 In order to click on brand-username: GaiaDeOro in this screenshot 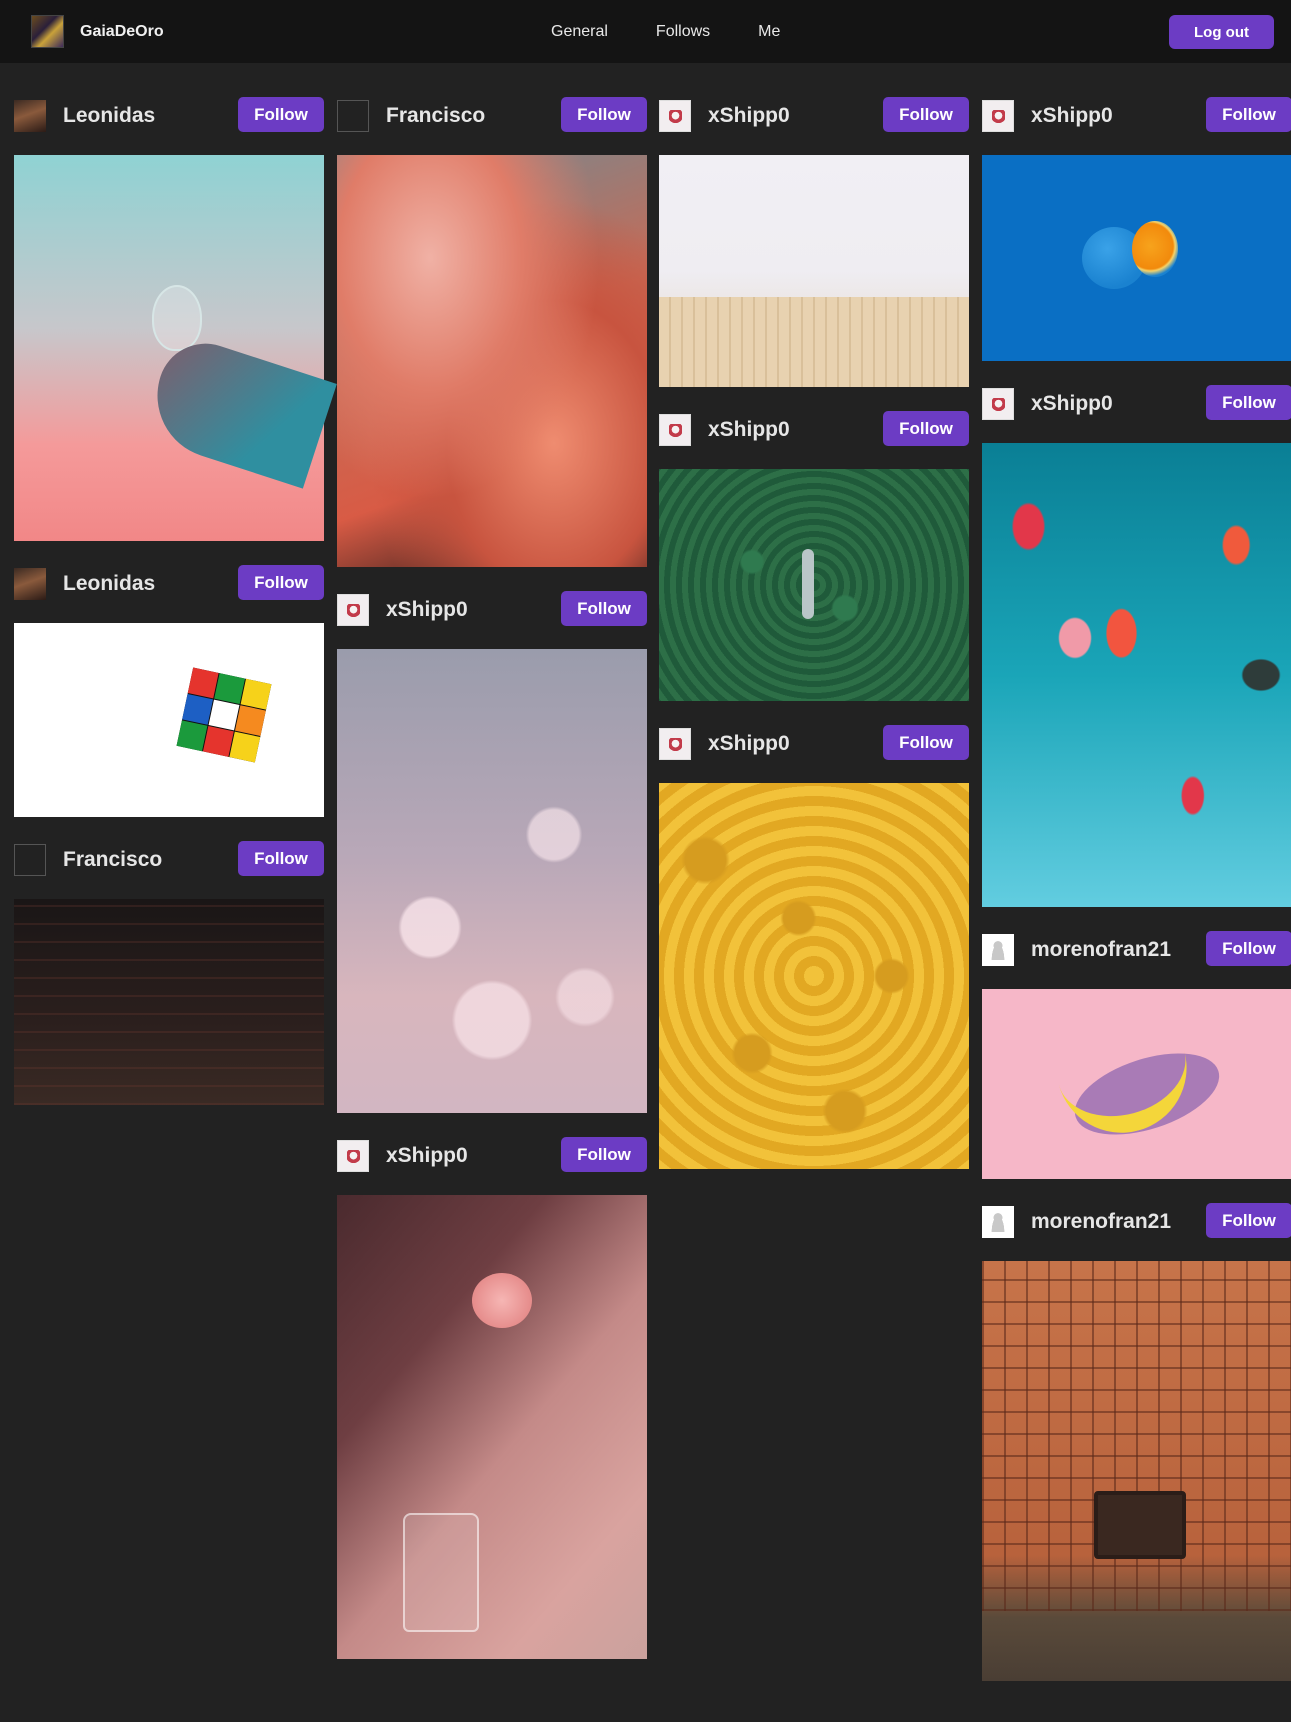, I will do `click(122, 32)`.